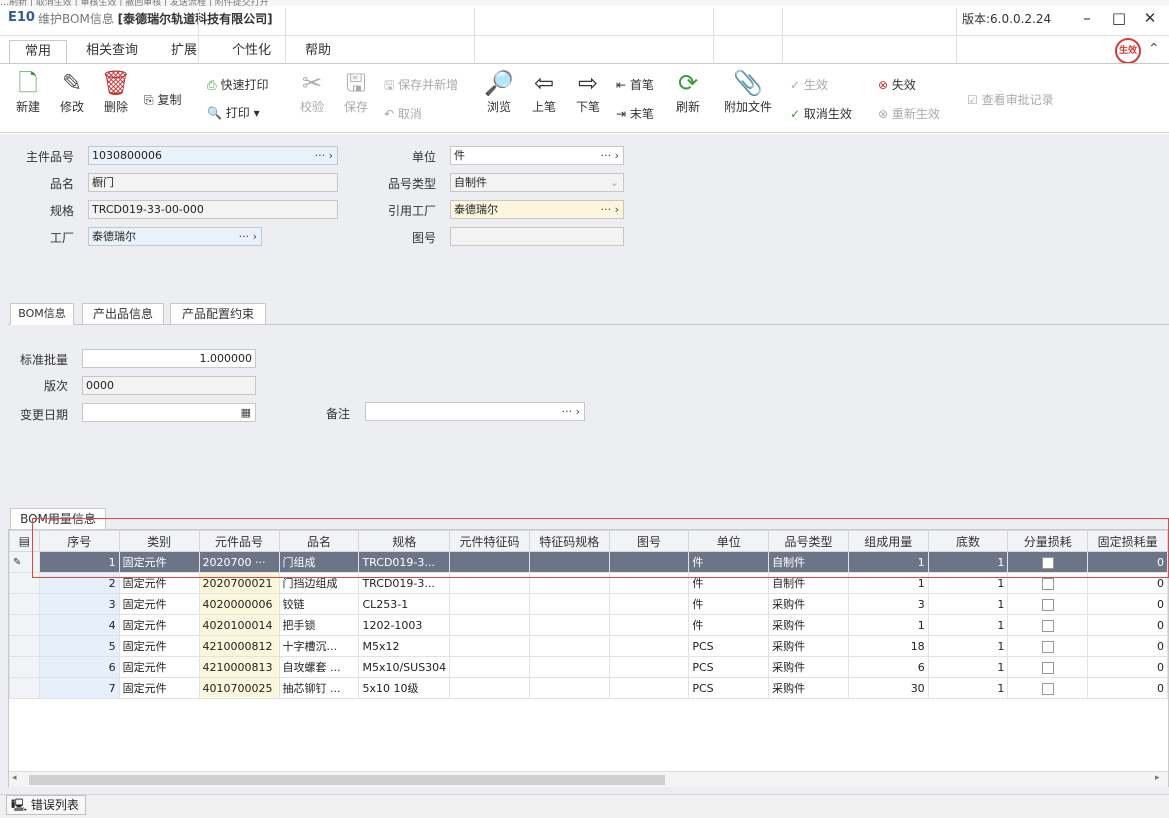 This screenshot has width=1169, height=818. What do you see at coordinates (251, 52) in the screenshot?
I see `tab-personalize: 个性化` at bounding box center [251, 52].